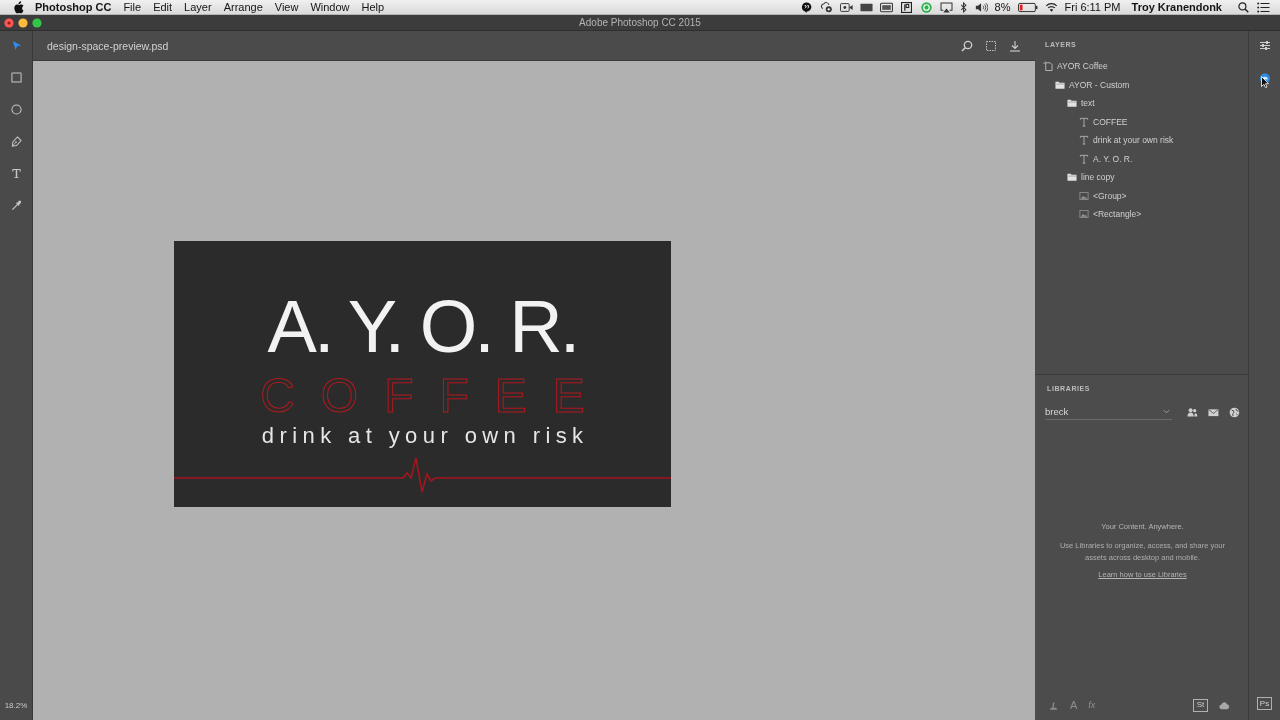  I want to click on tree-row: drink at your own risk, so click(1126, 140).